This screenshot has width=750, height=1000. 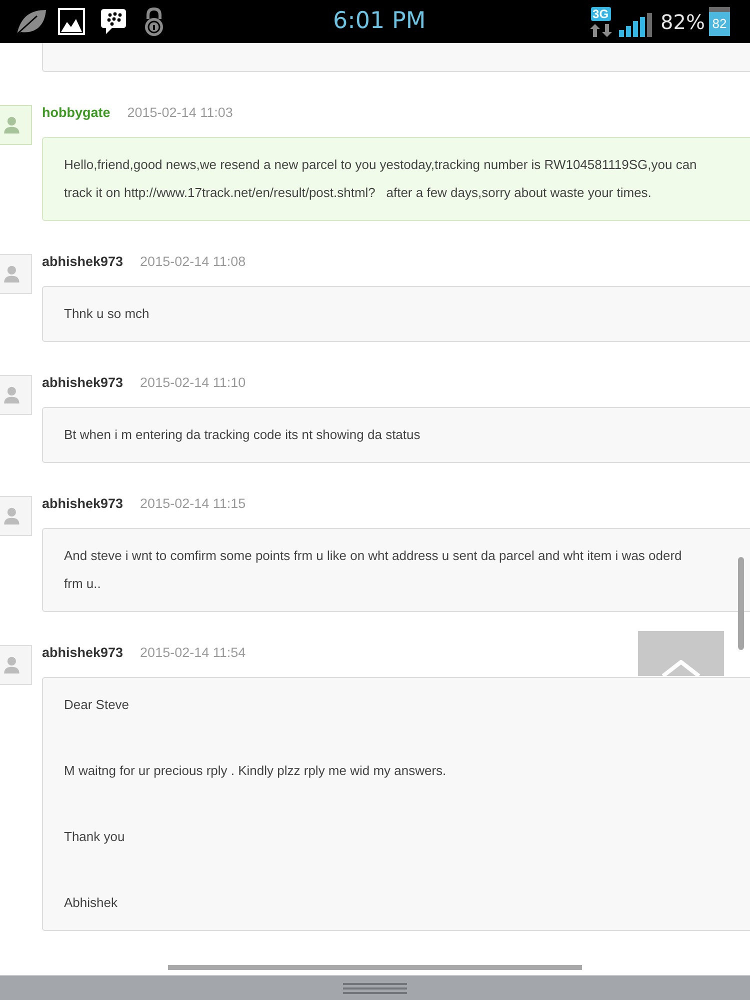 I want to click on message-text: M waitng for ur precious rply . Kindly plzz rply me wid my answers., so click(x=256, y=771).